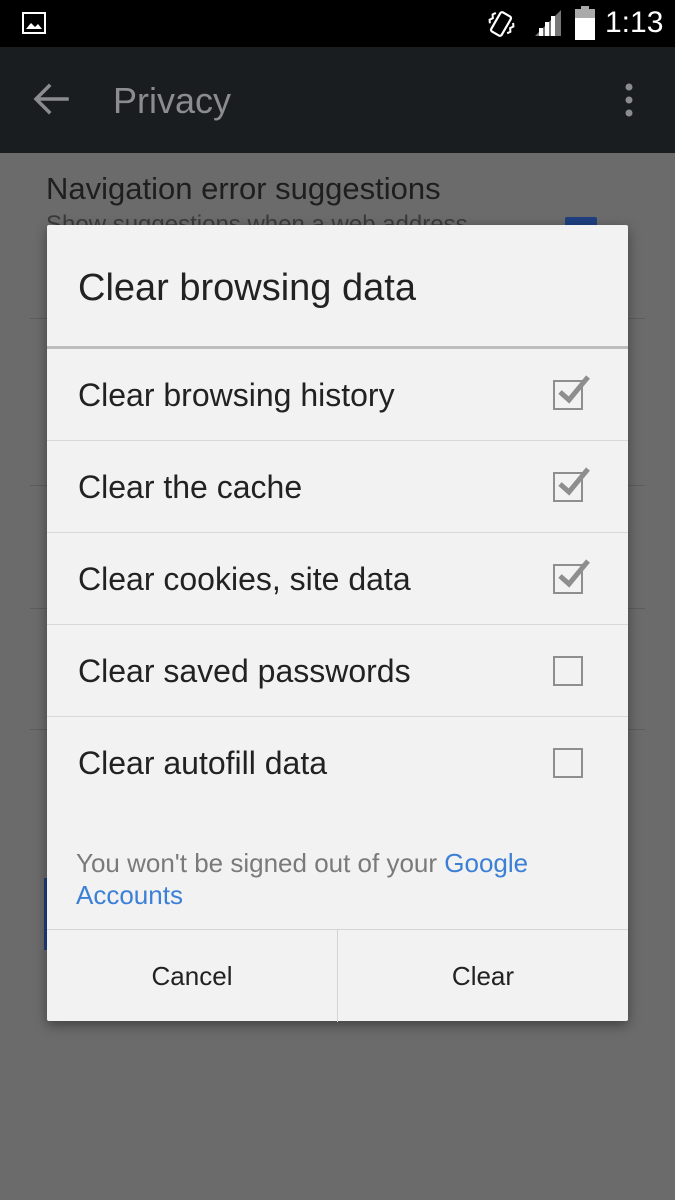 The width and height of the screenshot is (675, 1200). What do you see at coordinates (244, 671) in the screenshot?
I see `option-label: Clear saved passwords` at bounding box center [244, 671].